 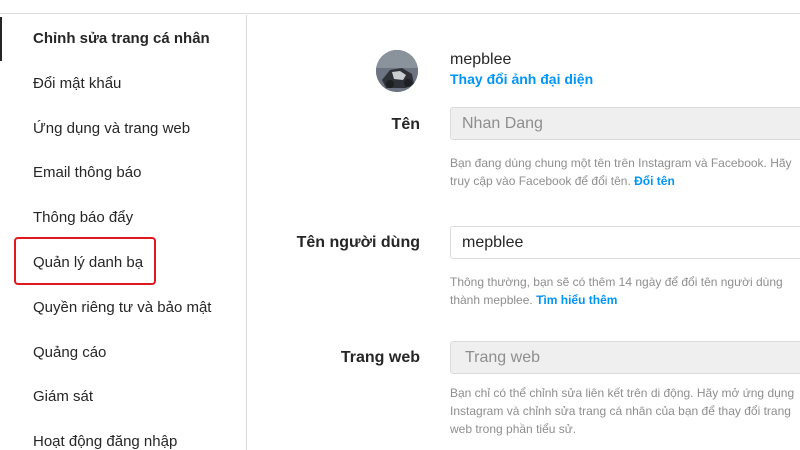 I want to click on website-help-line3: web trong phần tiểu sử., so click(x=513, y=429).